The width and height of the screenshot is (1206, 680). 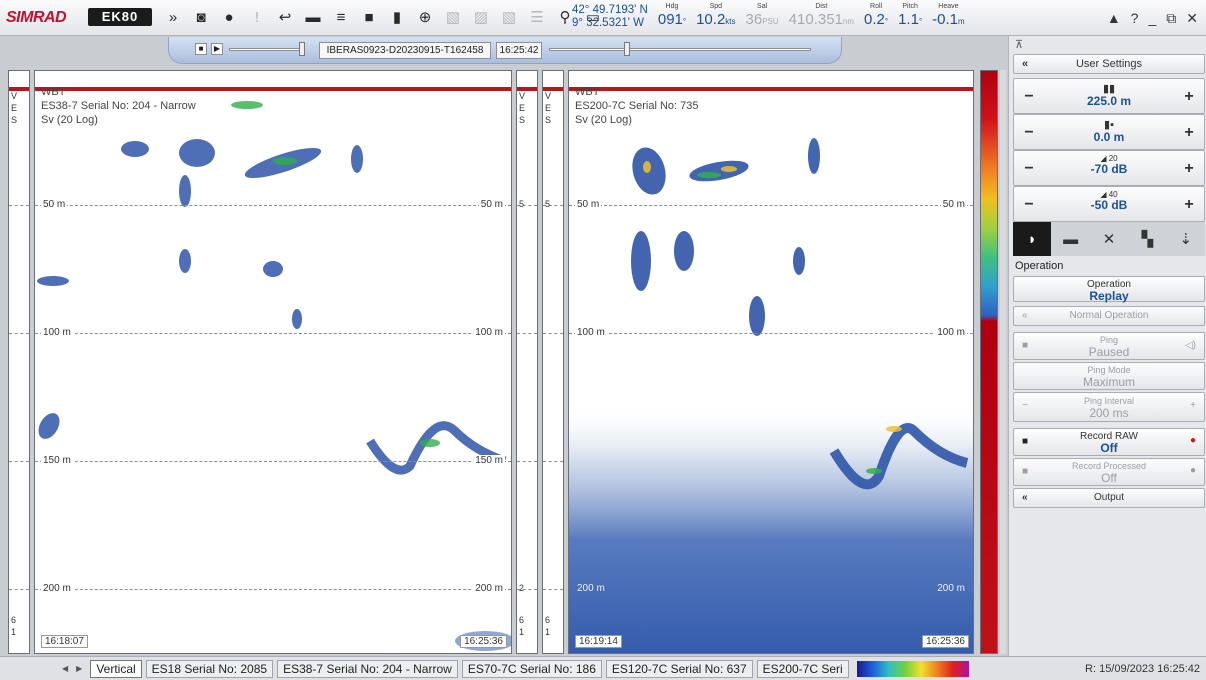 I want to click on normal-operation-button: « Normal Operation, so click(x=1109, y=316).